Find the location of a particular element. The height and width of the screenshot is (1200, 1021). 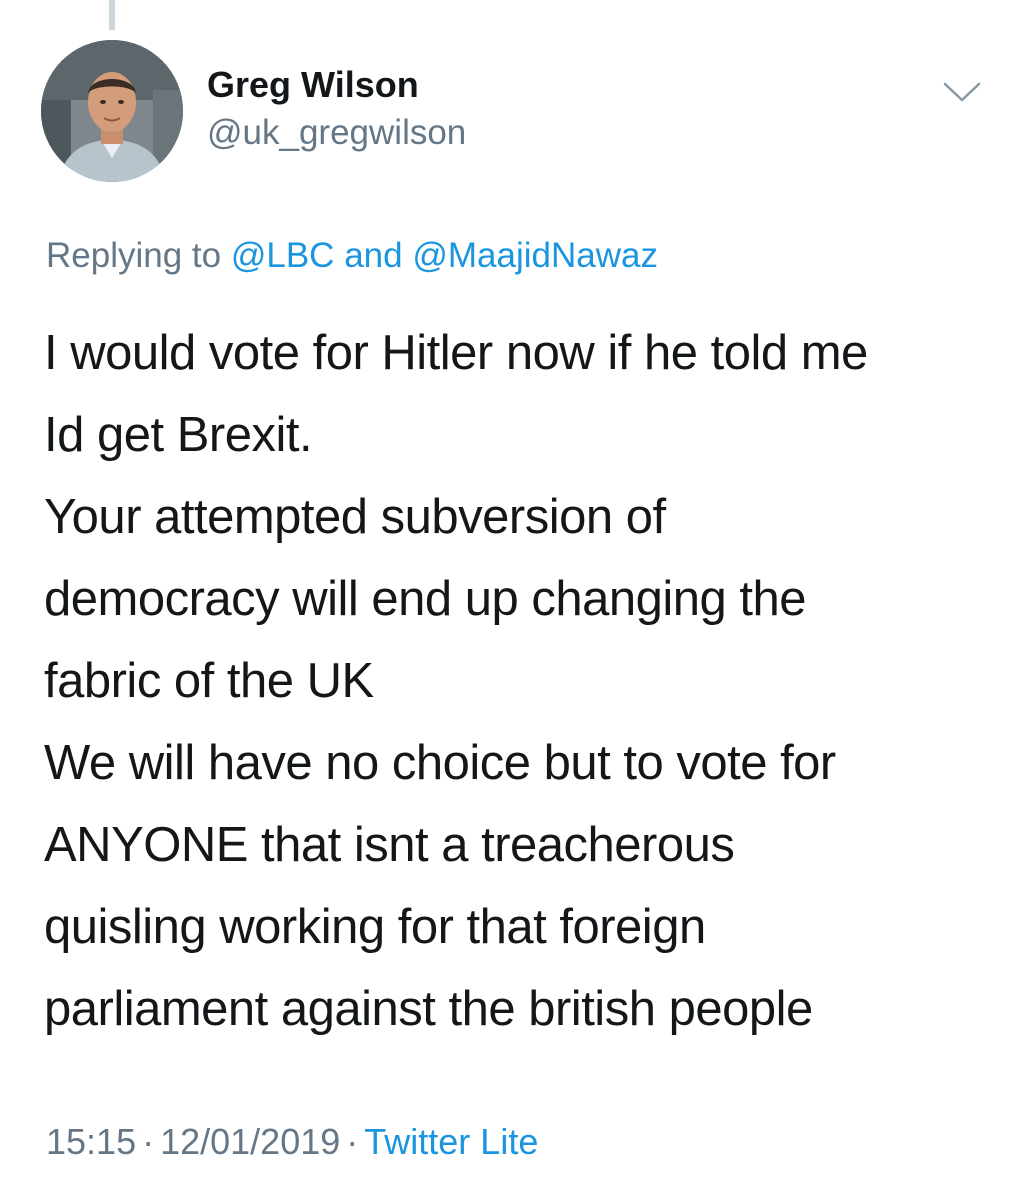

avatar-image is located at coordinates (112, 111).